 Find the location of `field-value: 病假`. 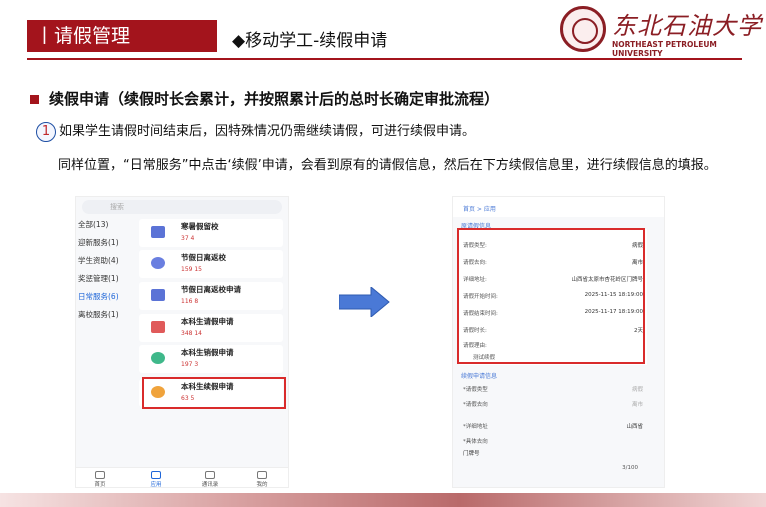

field-value: 病假 is located at coordinates (637, 390).